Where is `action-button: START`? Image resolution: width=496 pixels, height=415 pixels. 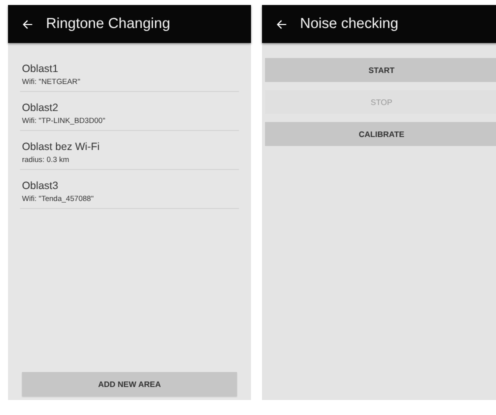
action-button: START is located at coordinates (380, 70).